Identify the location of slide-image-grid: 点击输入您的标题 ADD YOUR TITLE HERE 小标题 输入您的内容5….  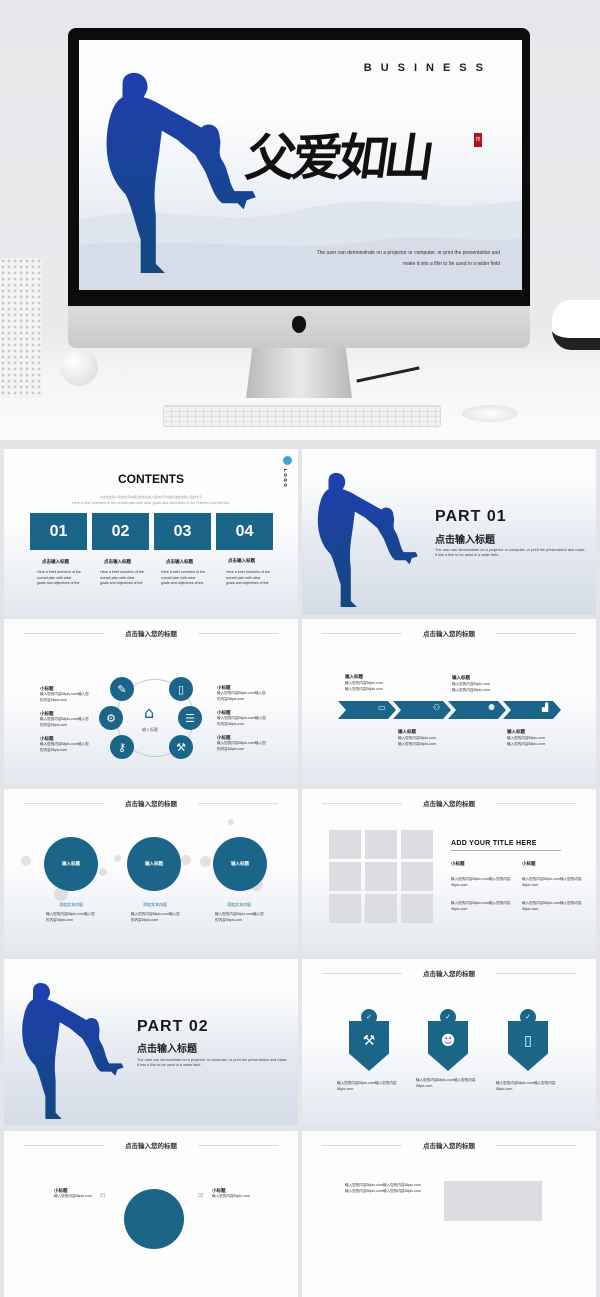
(449, 872).